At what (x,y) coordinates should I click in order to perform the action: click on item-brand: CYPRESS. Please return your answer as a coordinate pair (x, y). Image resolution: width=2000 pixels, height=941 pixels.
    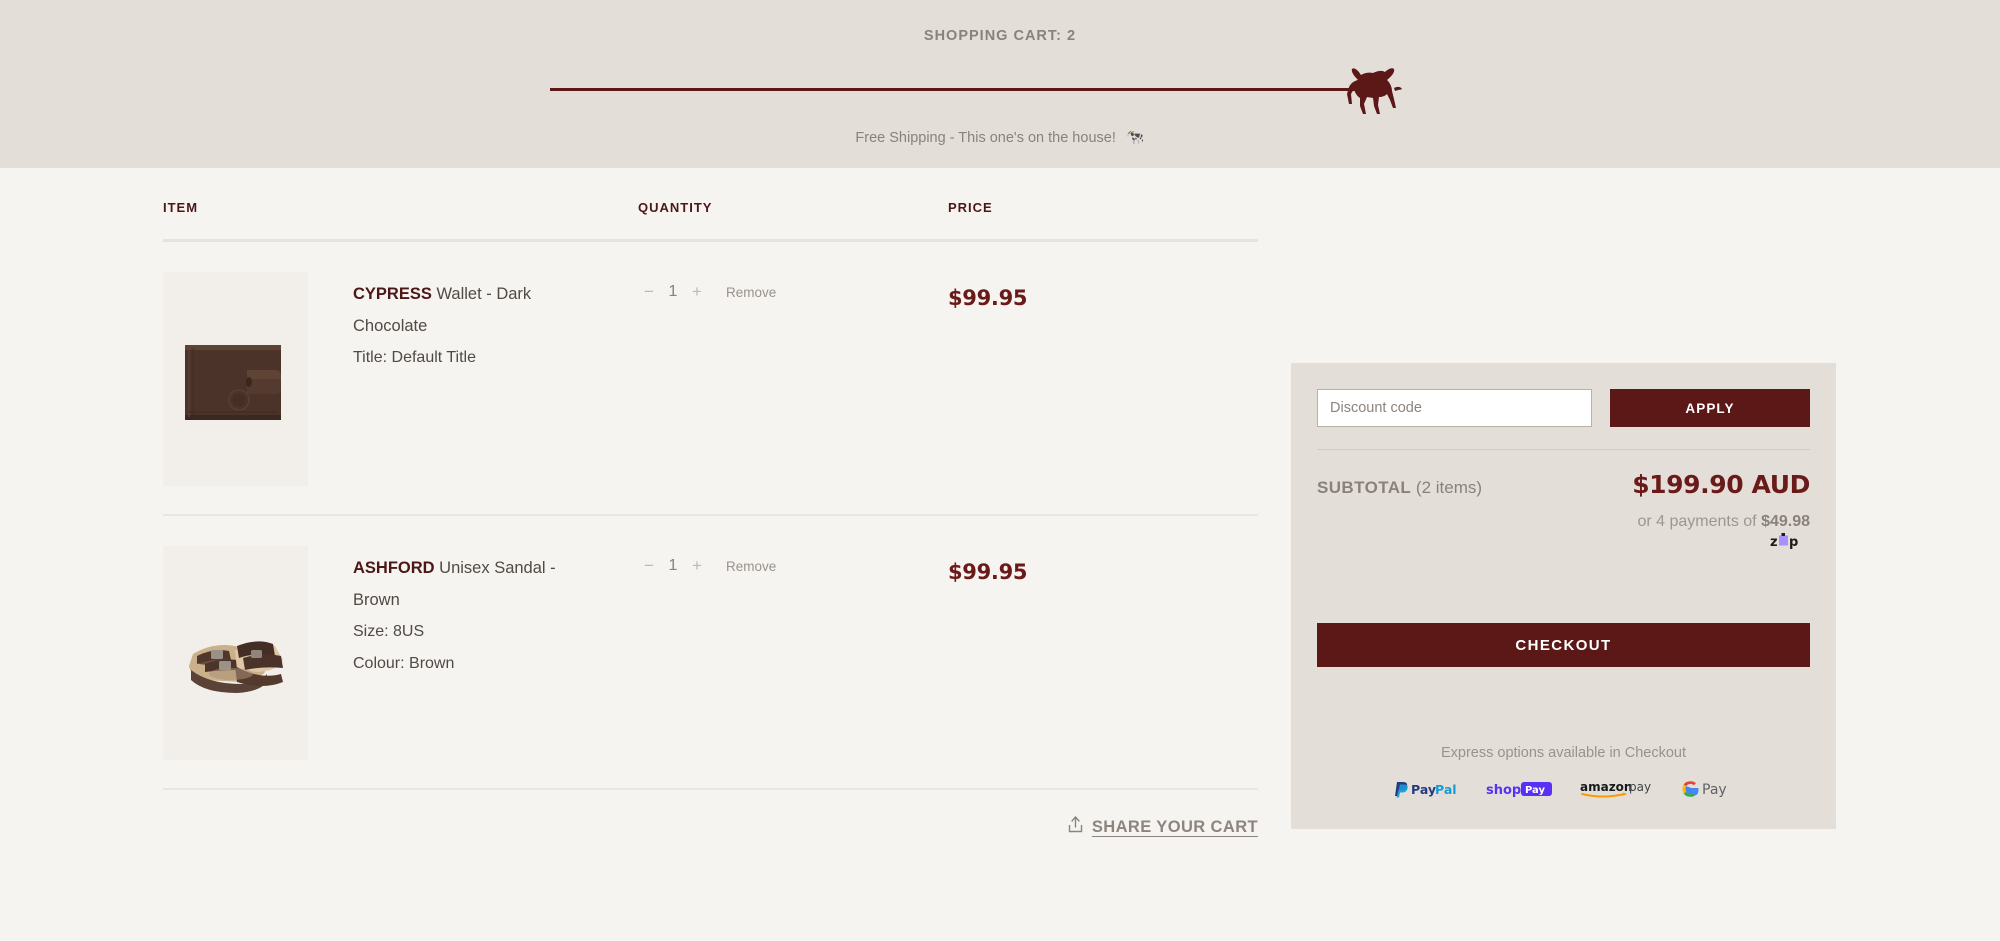
    Looking at the image, I should click on (392, 294).